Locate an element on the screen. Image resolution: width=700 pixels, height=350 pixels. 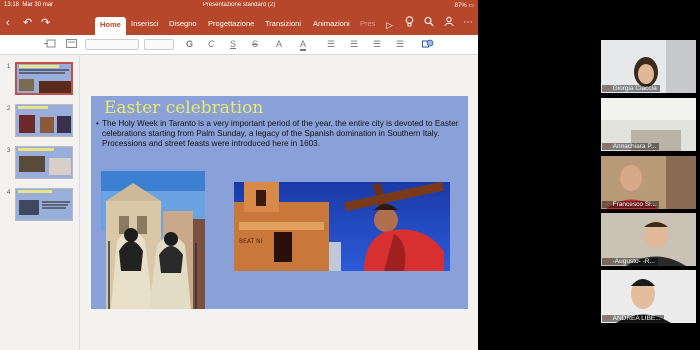
slide-title: Easter celebration is located at coordinates (183, 108).